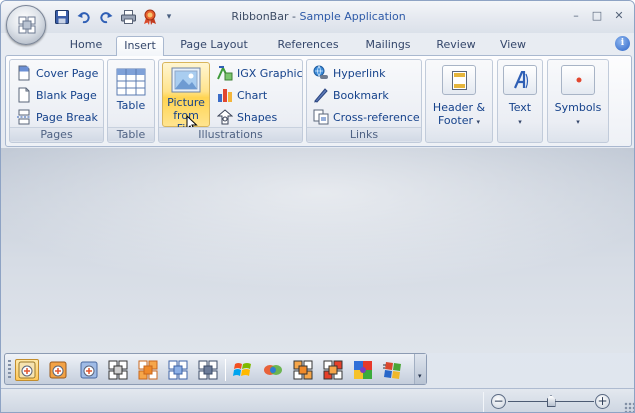 The width and height of the screenshot is (635, 413). What do you see at coordinates (273, 370) in the screenshot?
I see `windows-xp-icon` at bounding box center [273, 370].